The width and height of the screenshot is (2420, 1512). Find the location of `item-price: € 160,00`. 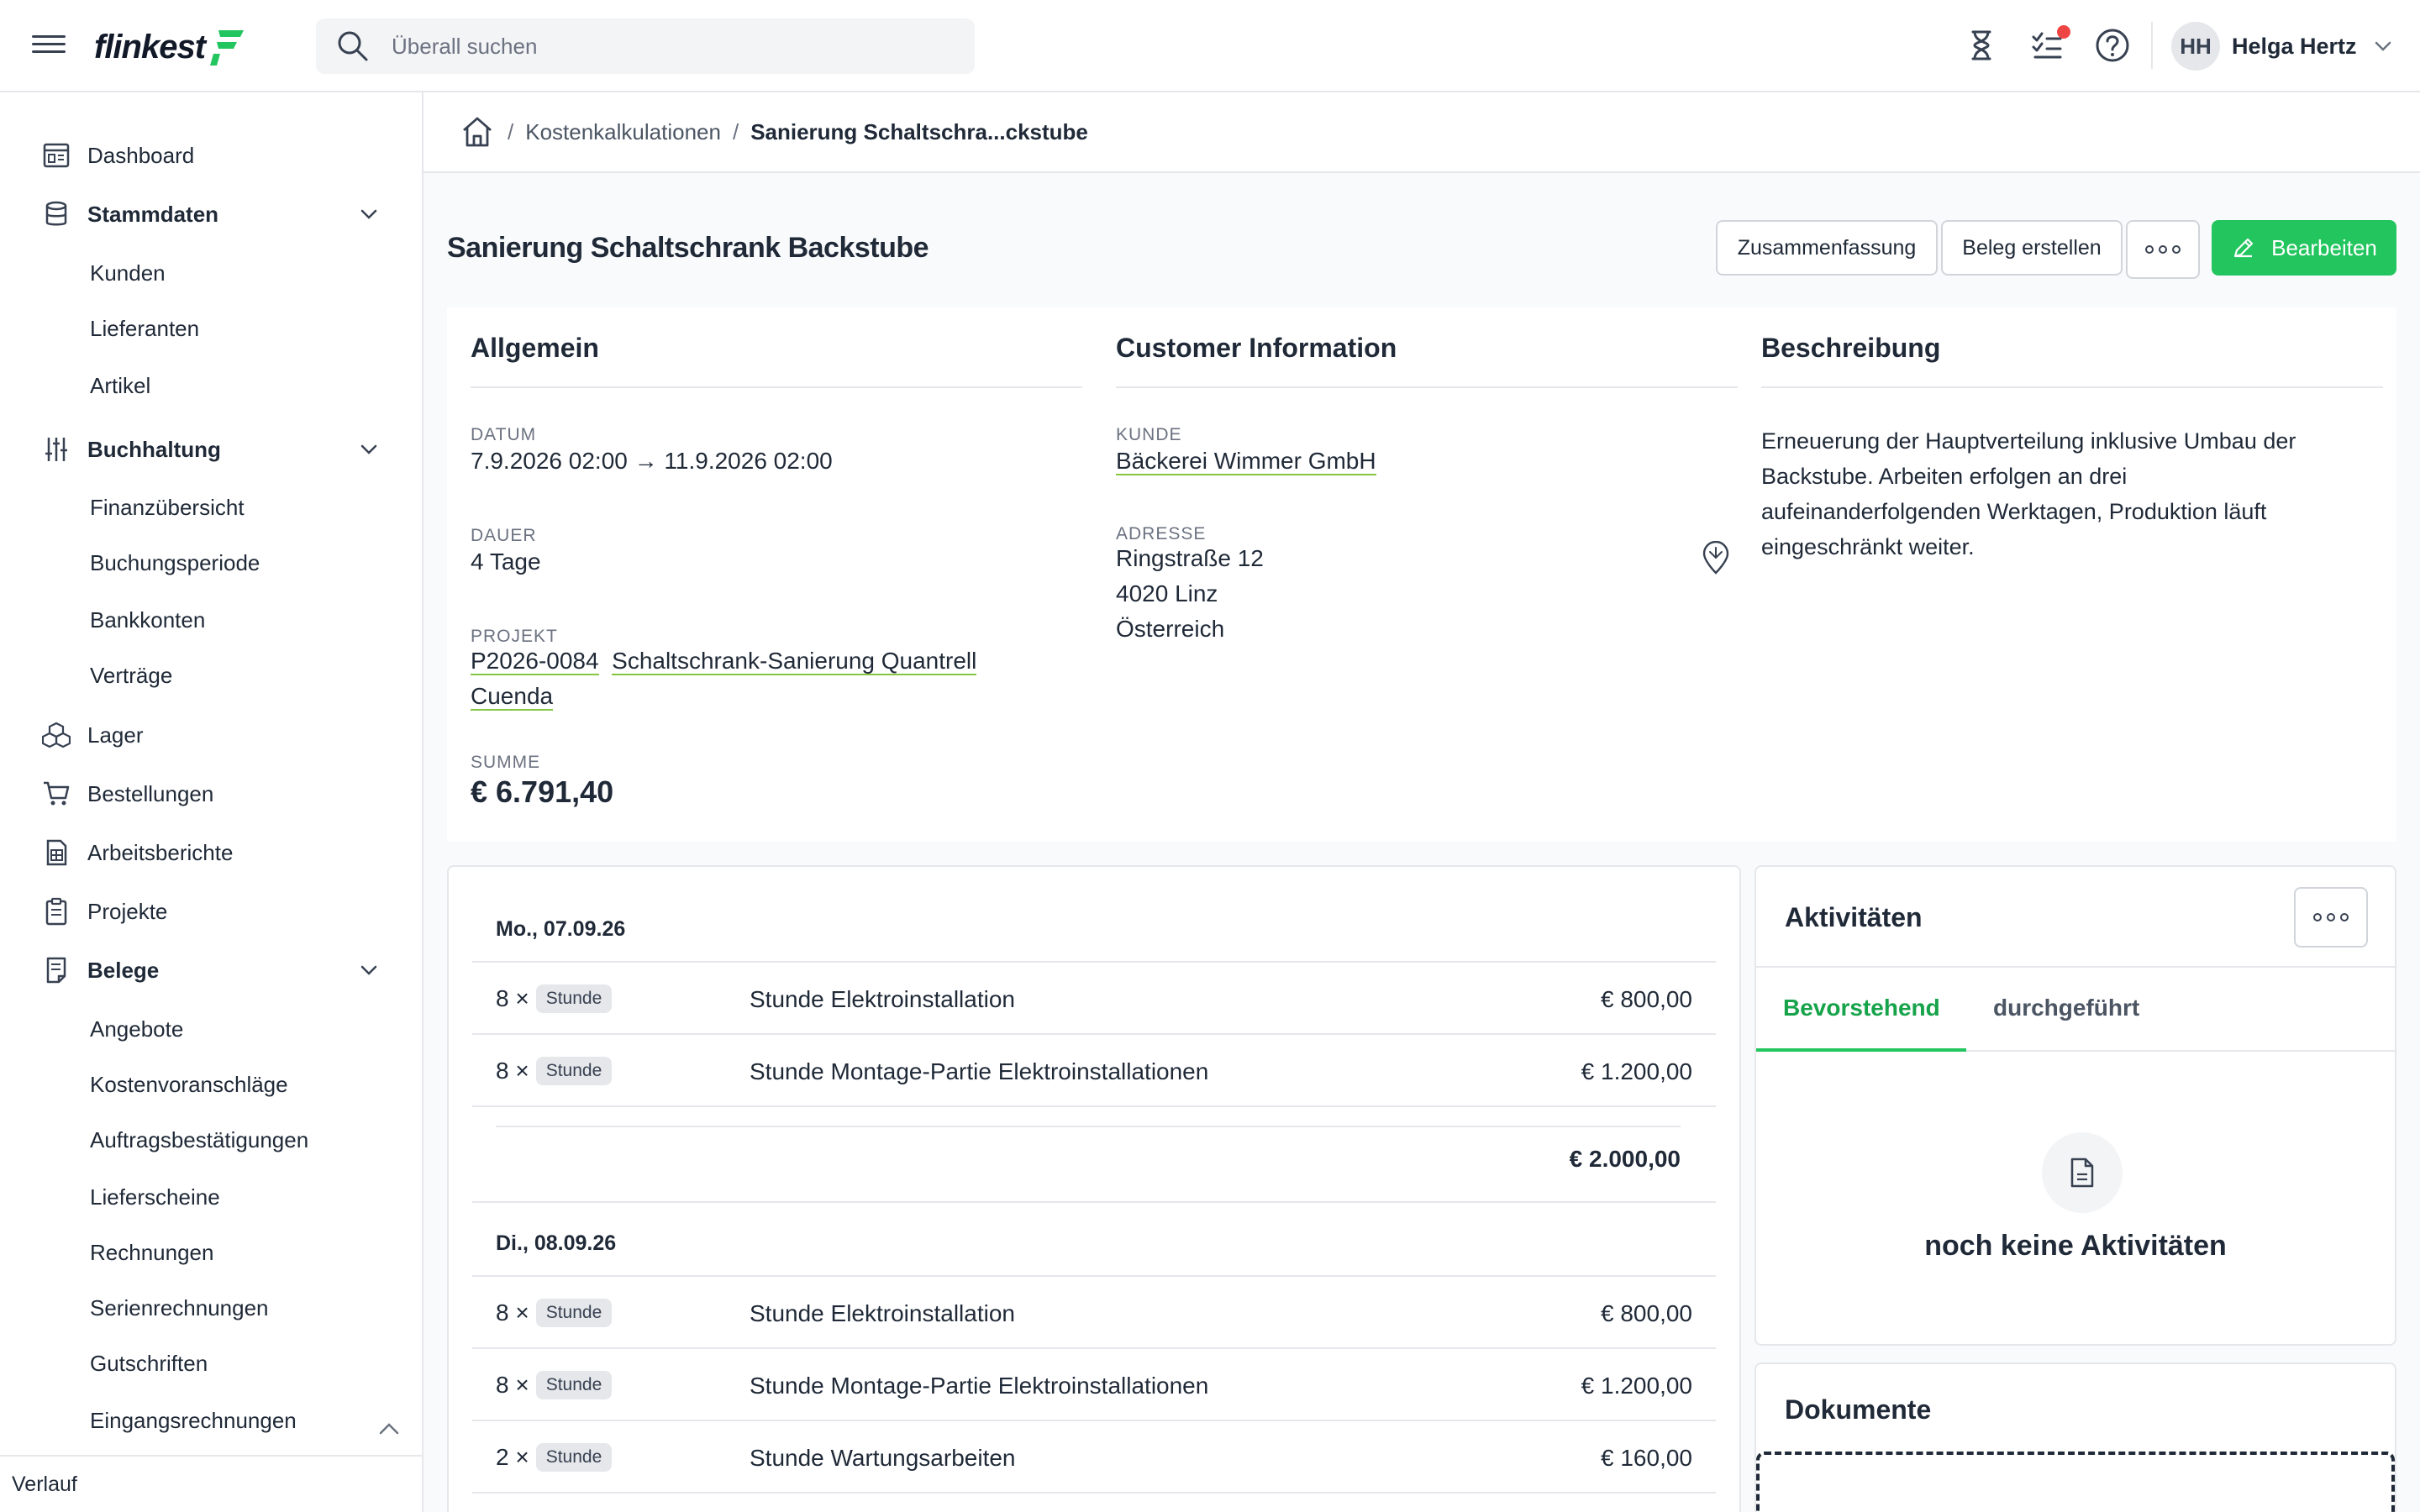

item-price: € 160,00 is located at coordinates (1647, 1458).